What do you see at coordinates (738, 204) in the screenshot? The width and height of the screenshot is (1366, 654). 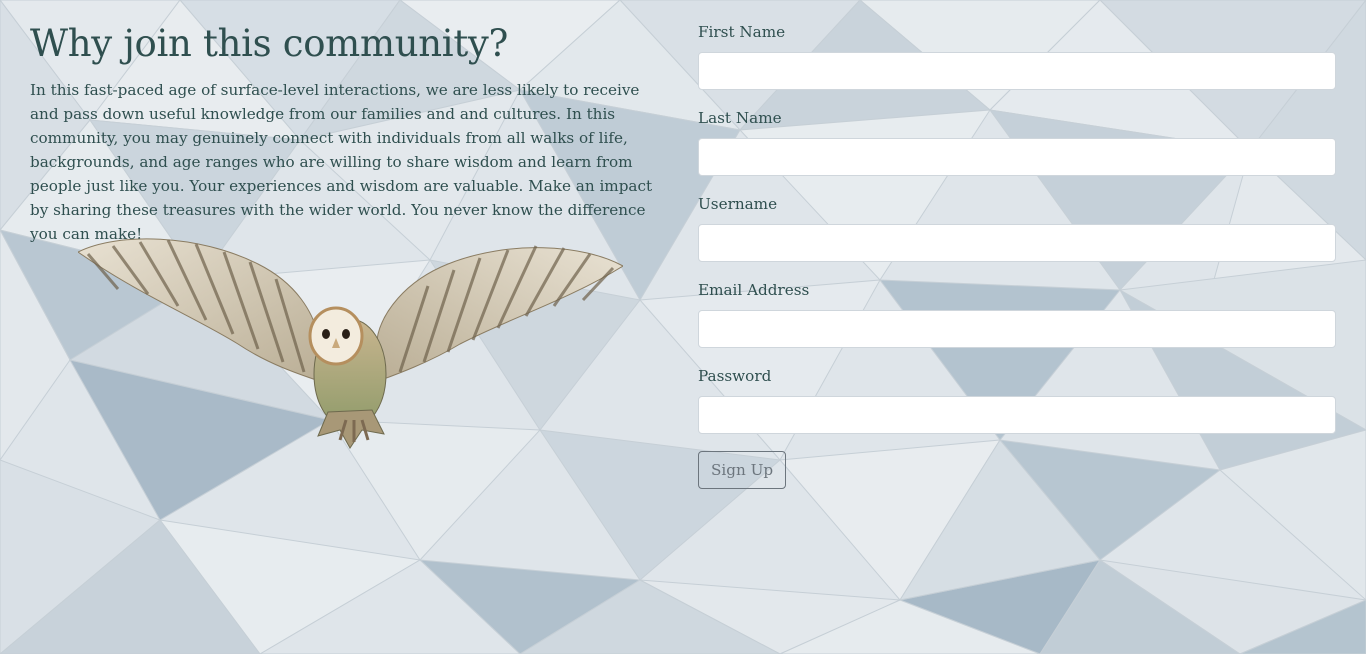 I see `username-label: Username` at bounding box center [738, 204].